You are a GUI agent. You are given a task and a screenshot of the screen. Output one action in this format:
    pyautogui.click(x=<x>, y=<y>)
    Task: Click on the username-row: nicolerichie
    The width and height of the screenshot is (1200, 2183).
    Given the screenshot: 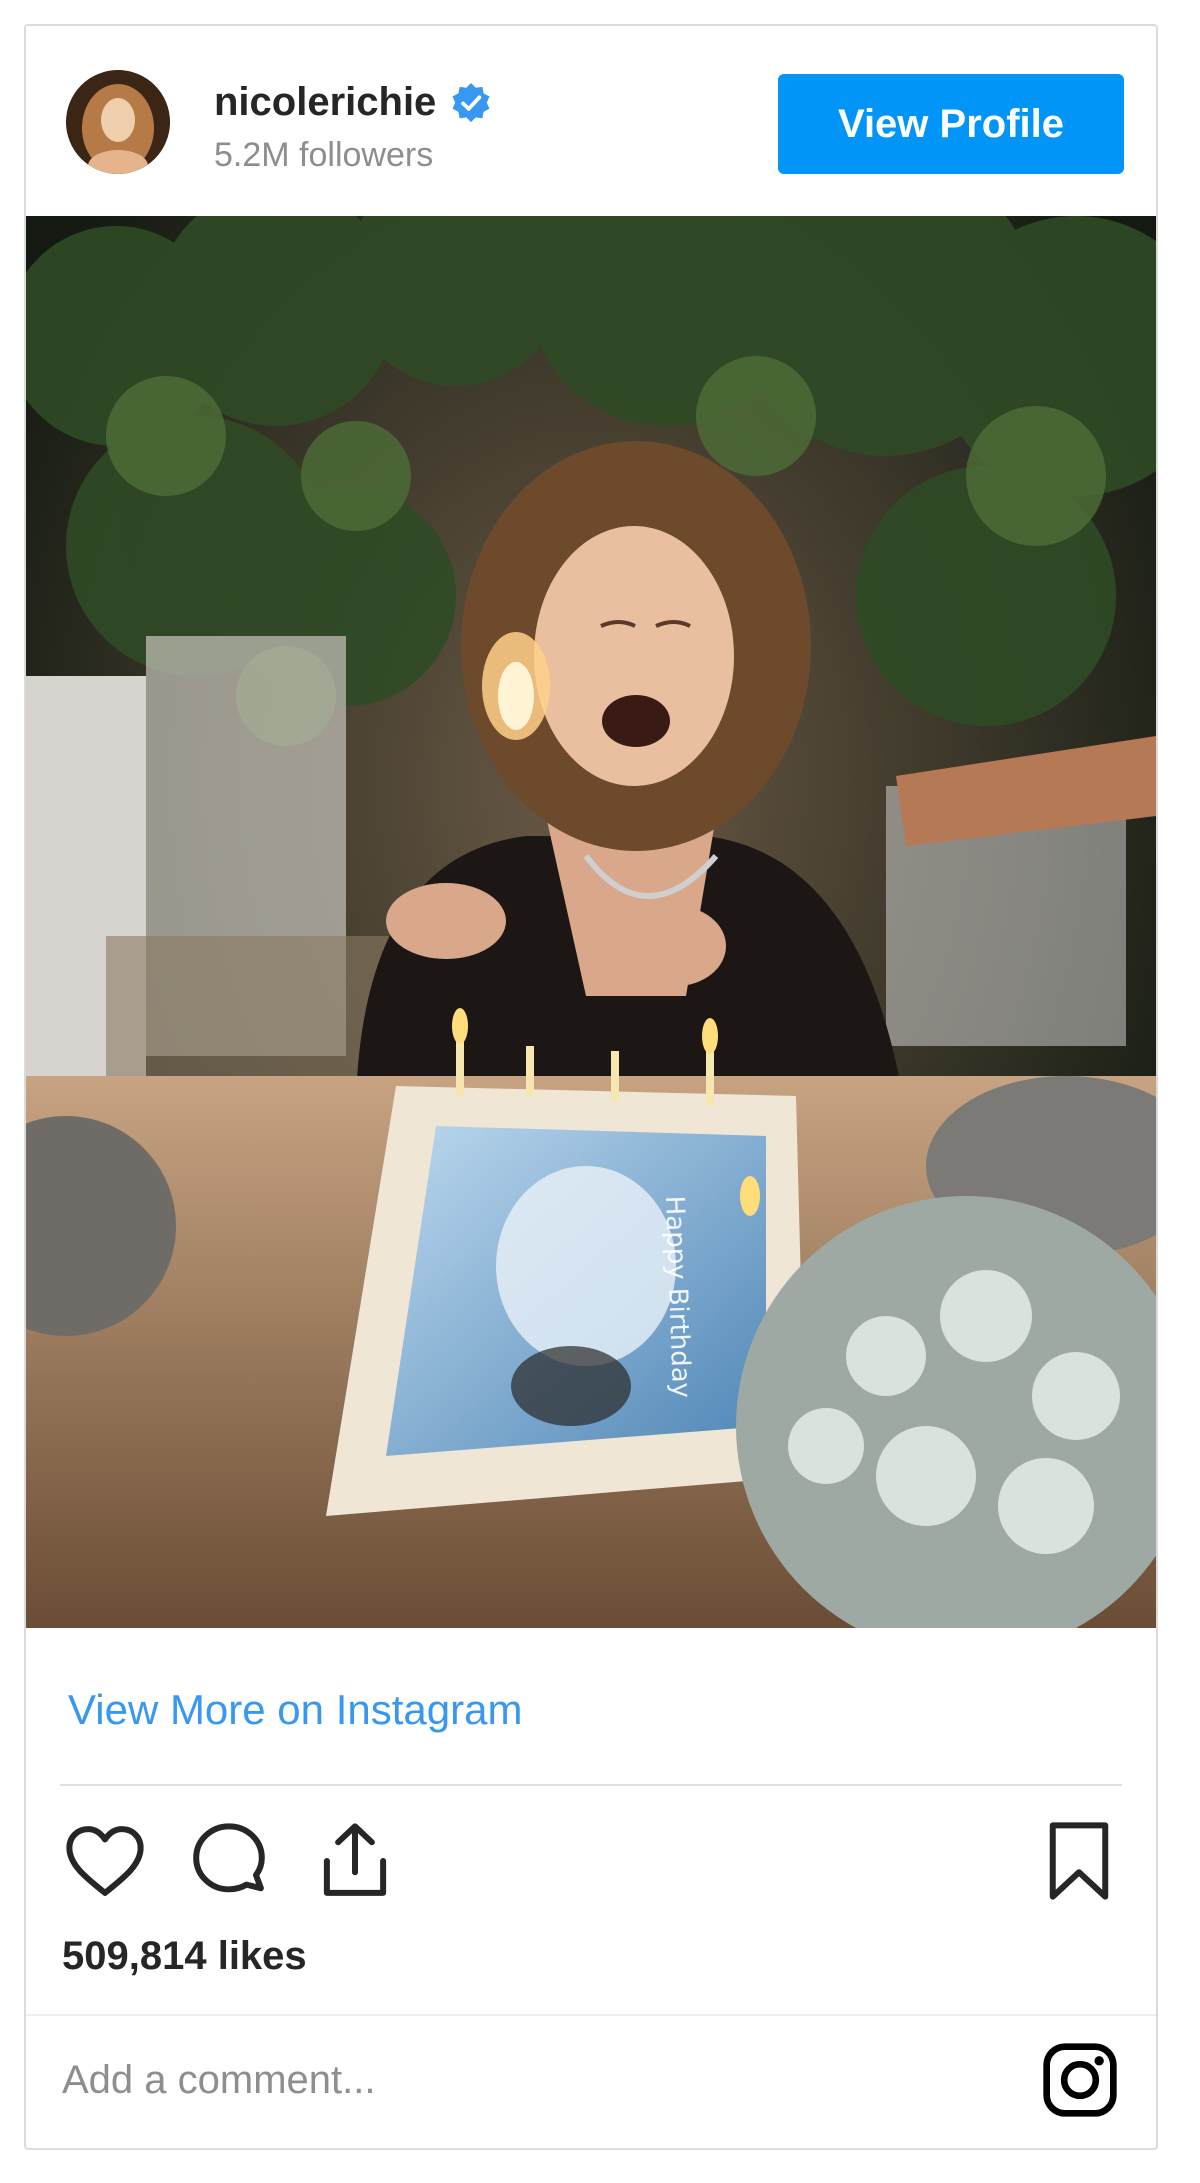 What is the action you would take?
    pyautogui.click(x=353, y=102)
    